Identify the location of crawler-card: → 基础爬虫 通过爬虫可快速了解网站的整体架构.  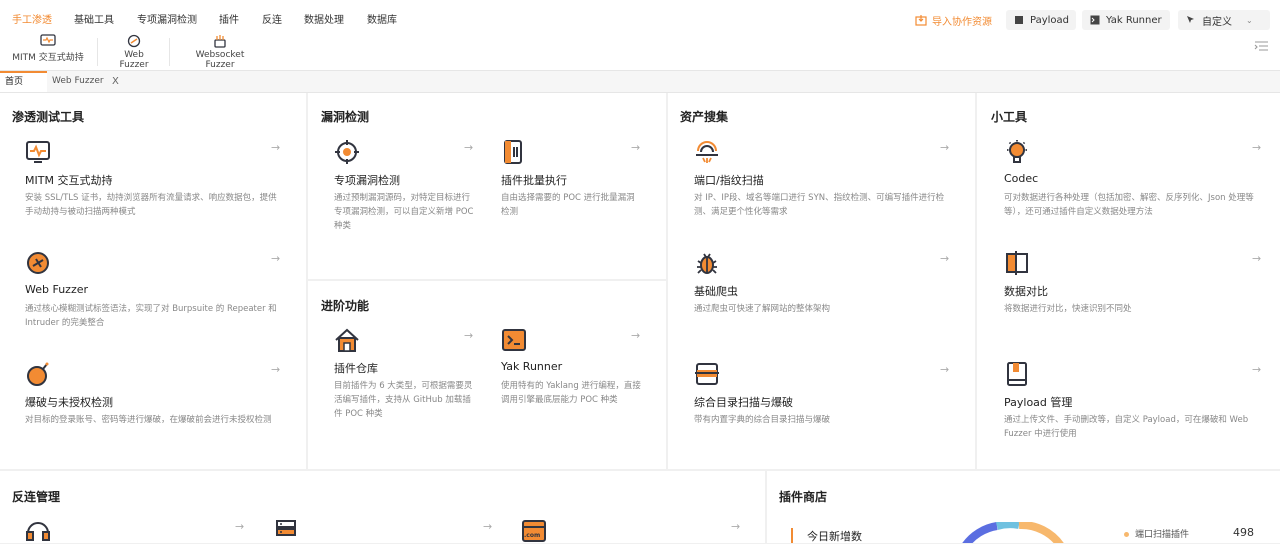
(823, 295).